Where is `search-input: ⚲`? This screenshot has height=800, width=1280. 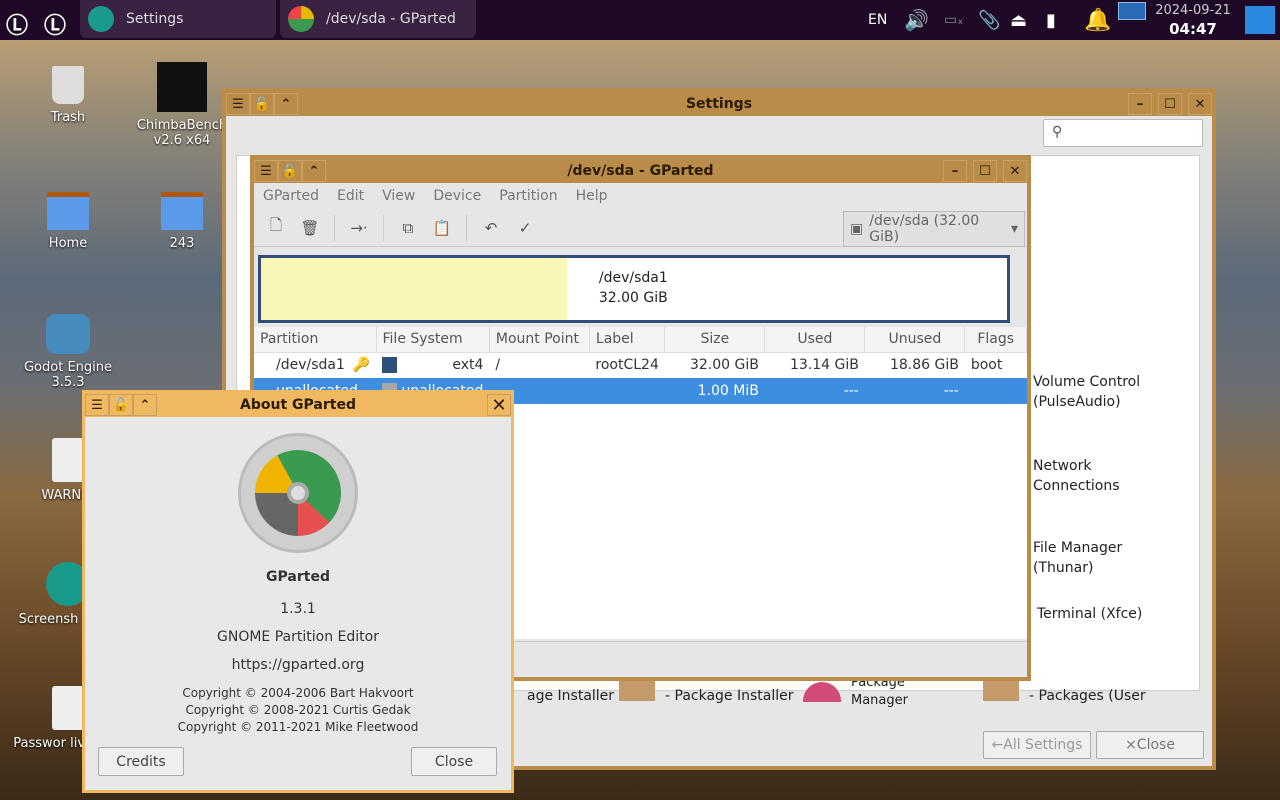
search-input: ⚲ is located at coordinates (1123, 133).